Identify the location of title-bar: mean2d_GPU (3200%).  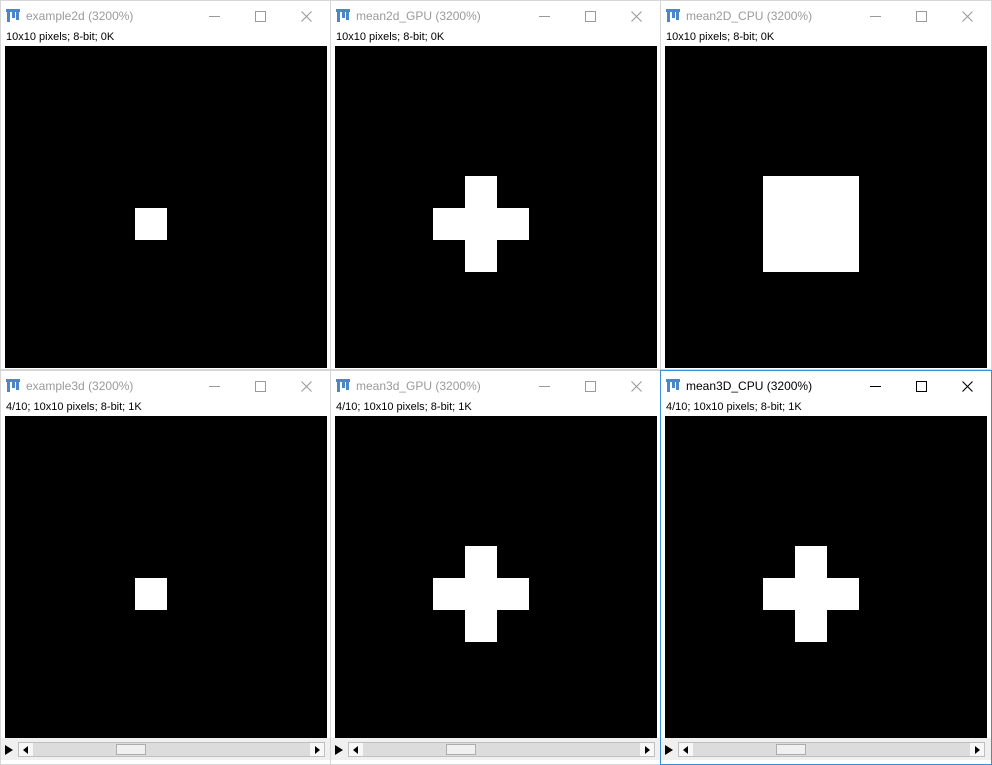
(495, 16).